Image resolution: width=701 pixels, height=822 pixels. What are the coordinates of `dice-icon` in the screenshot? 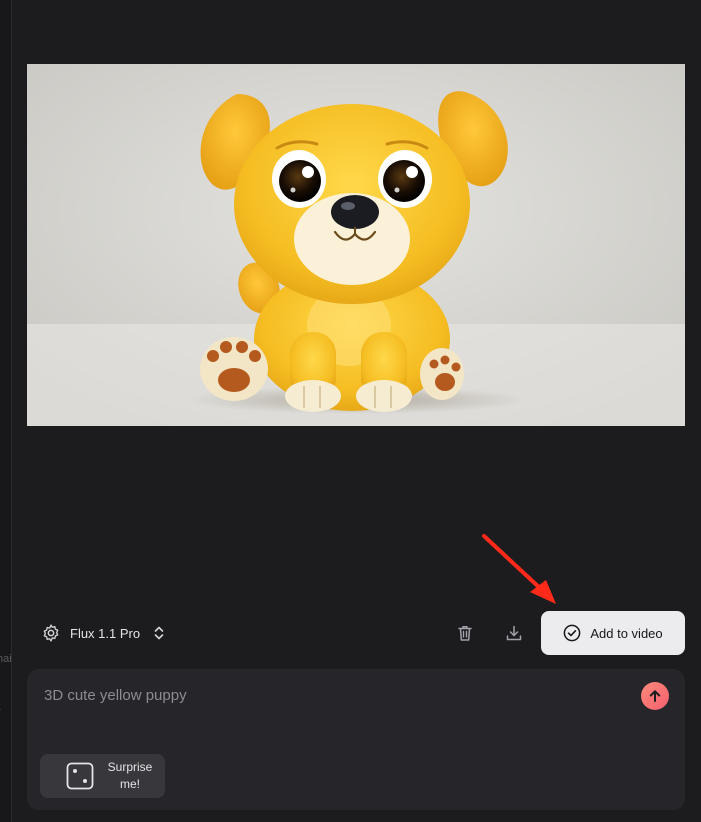 It's located at (80, 776).